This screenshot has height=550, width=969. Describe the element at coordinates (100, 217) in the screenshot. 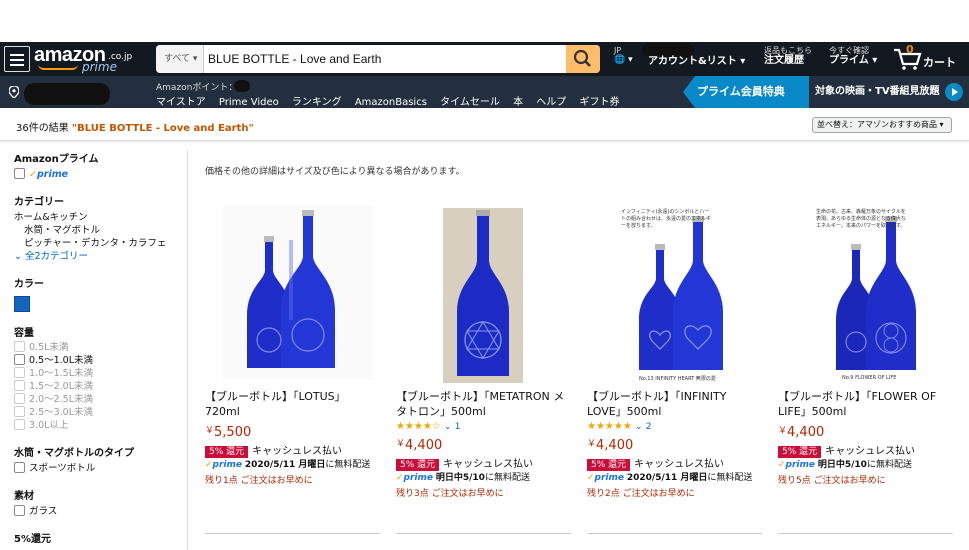

I see `category-item: ホーム&キッチン` at that location.